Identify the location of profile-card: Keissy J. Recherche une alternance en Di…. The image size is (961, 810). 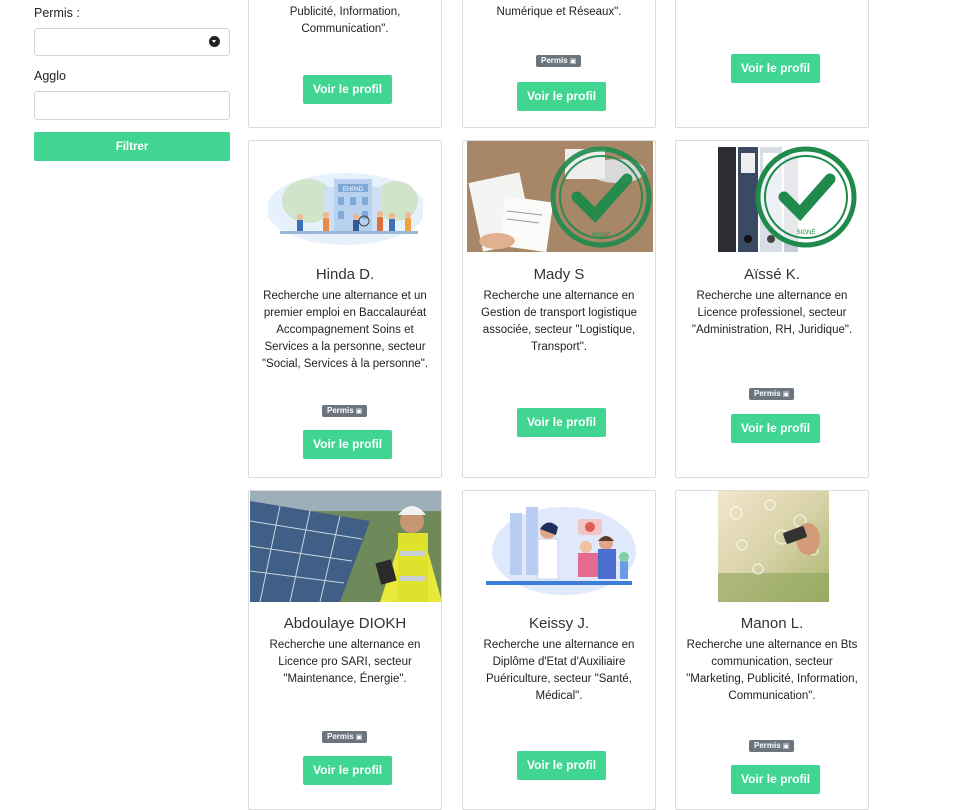
(559, 650).